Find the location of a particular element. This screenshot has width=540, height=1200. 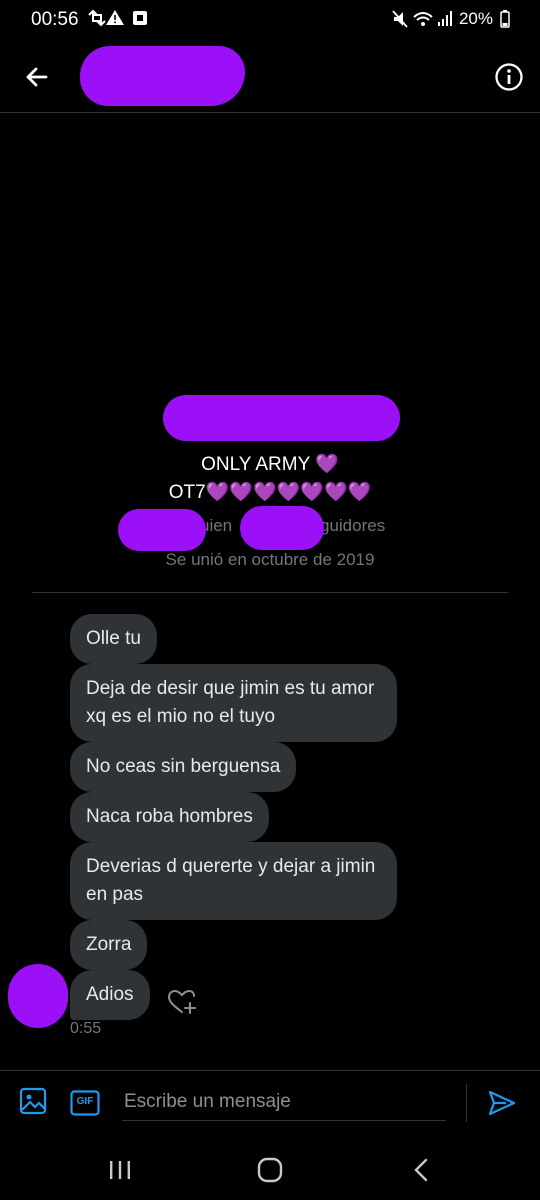

system-back-button is located at coordinates (422, 1170).